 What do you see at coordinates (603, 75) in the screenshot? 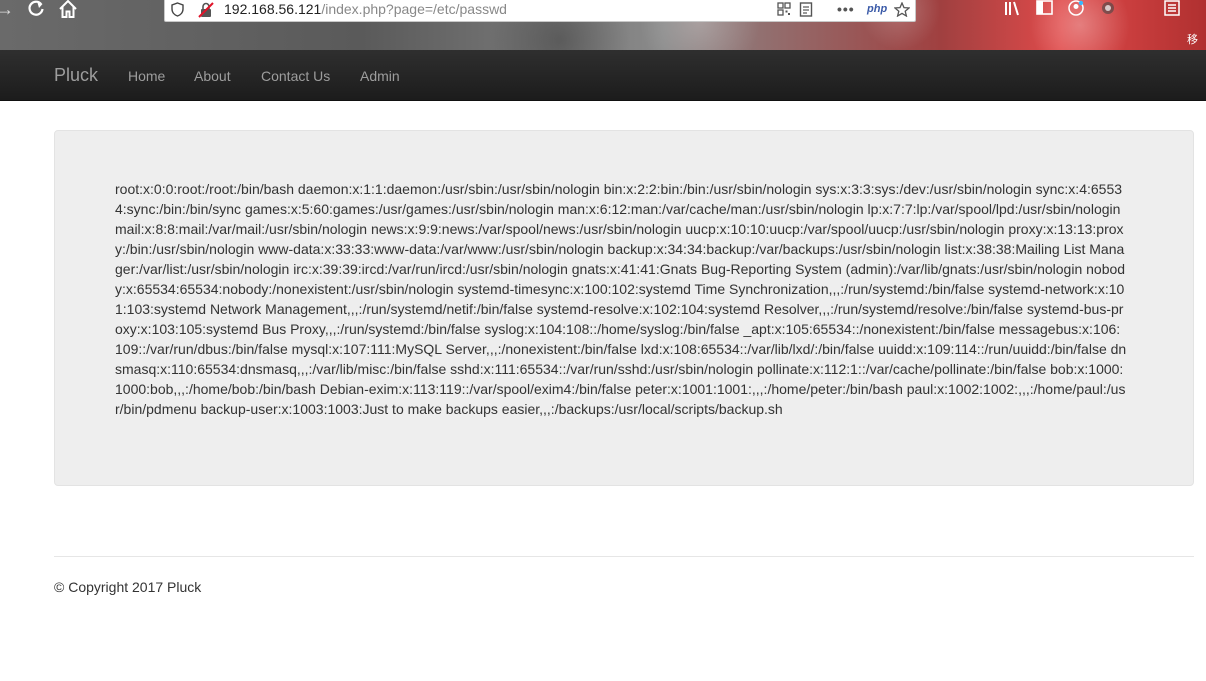
I see `site-navbar: Pluck Home About Contact Us Admin` at bounding box center [603, 75].